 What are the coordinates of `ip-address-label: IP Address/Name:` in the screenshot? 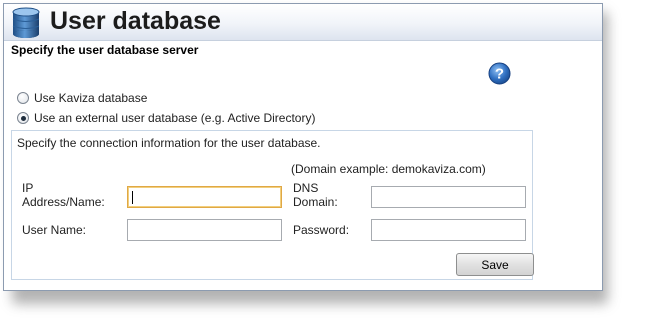 It's located at (63, 195).